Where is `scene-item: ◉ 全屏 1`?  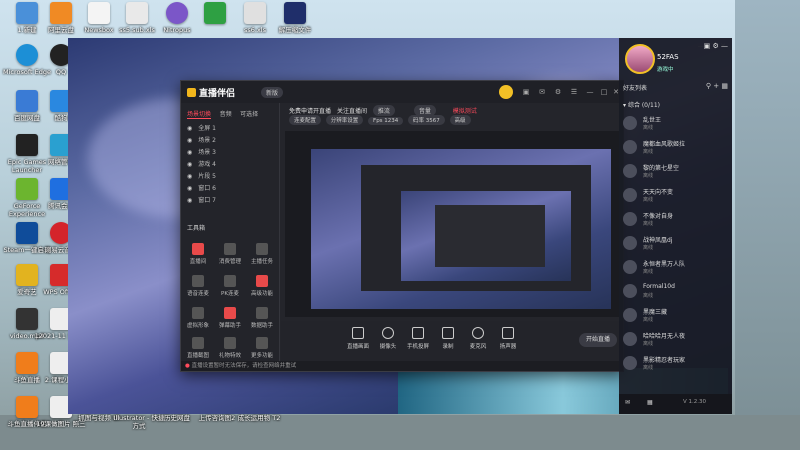
scene-item: ◉ 全屏 1 is located at coordinates (201, 127).